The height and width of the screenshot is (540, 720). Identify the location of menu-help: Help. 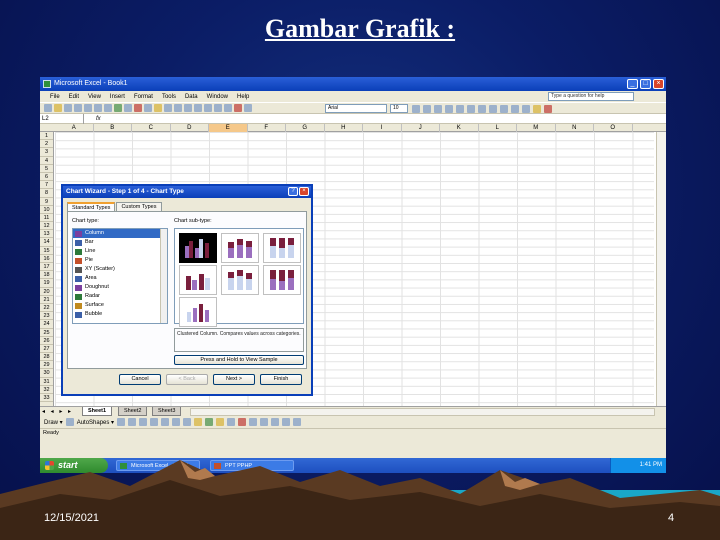
(243, 97).